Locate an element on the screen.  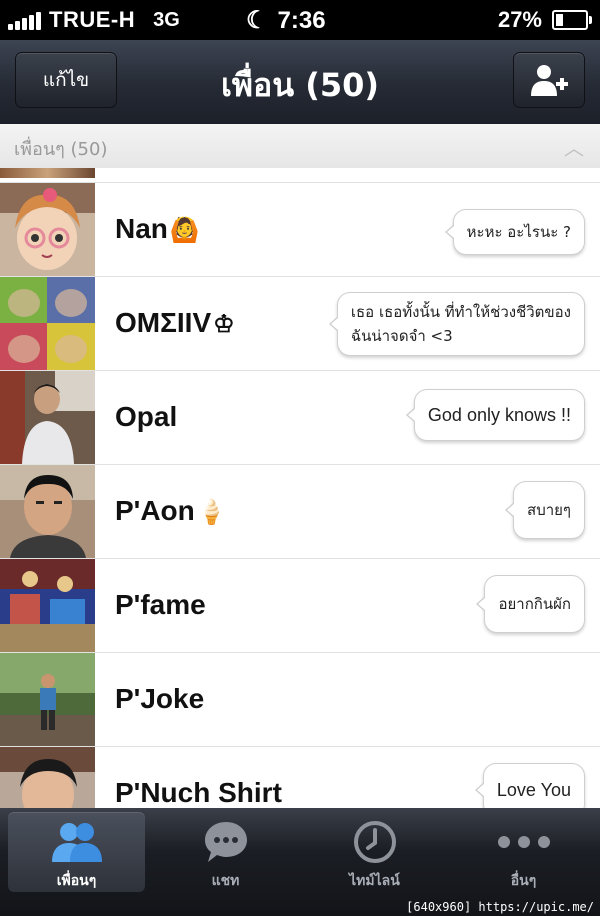
friend-name: Opal is located at coordinates (146, 416).